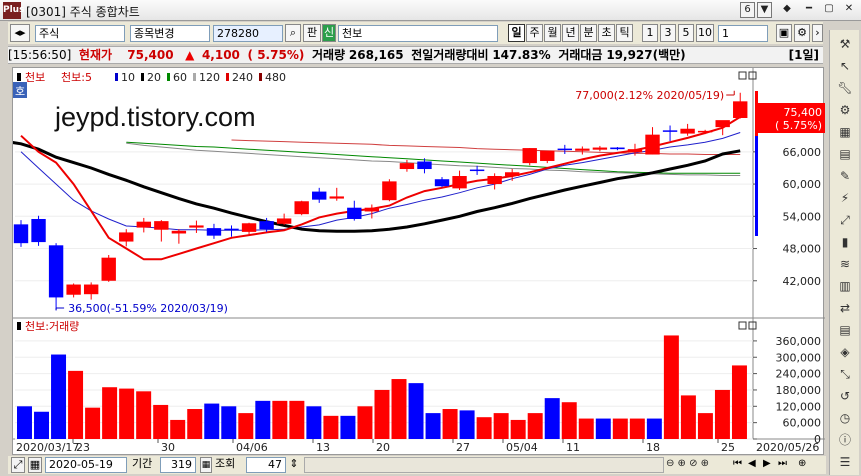  What do you see at coordinates (248, 33) in the screenshot?
I see `stock-code-input: 278280` at bounding box center [248, 33].